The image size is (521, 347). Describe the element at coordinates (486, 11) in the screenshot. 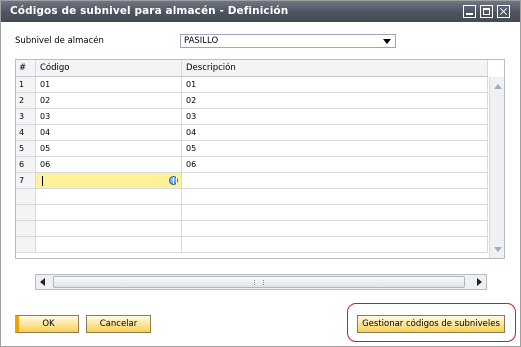

I see `maximize-icon` at that location.